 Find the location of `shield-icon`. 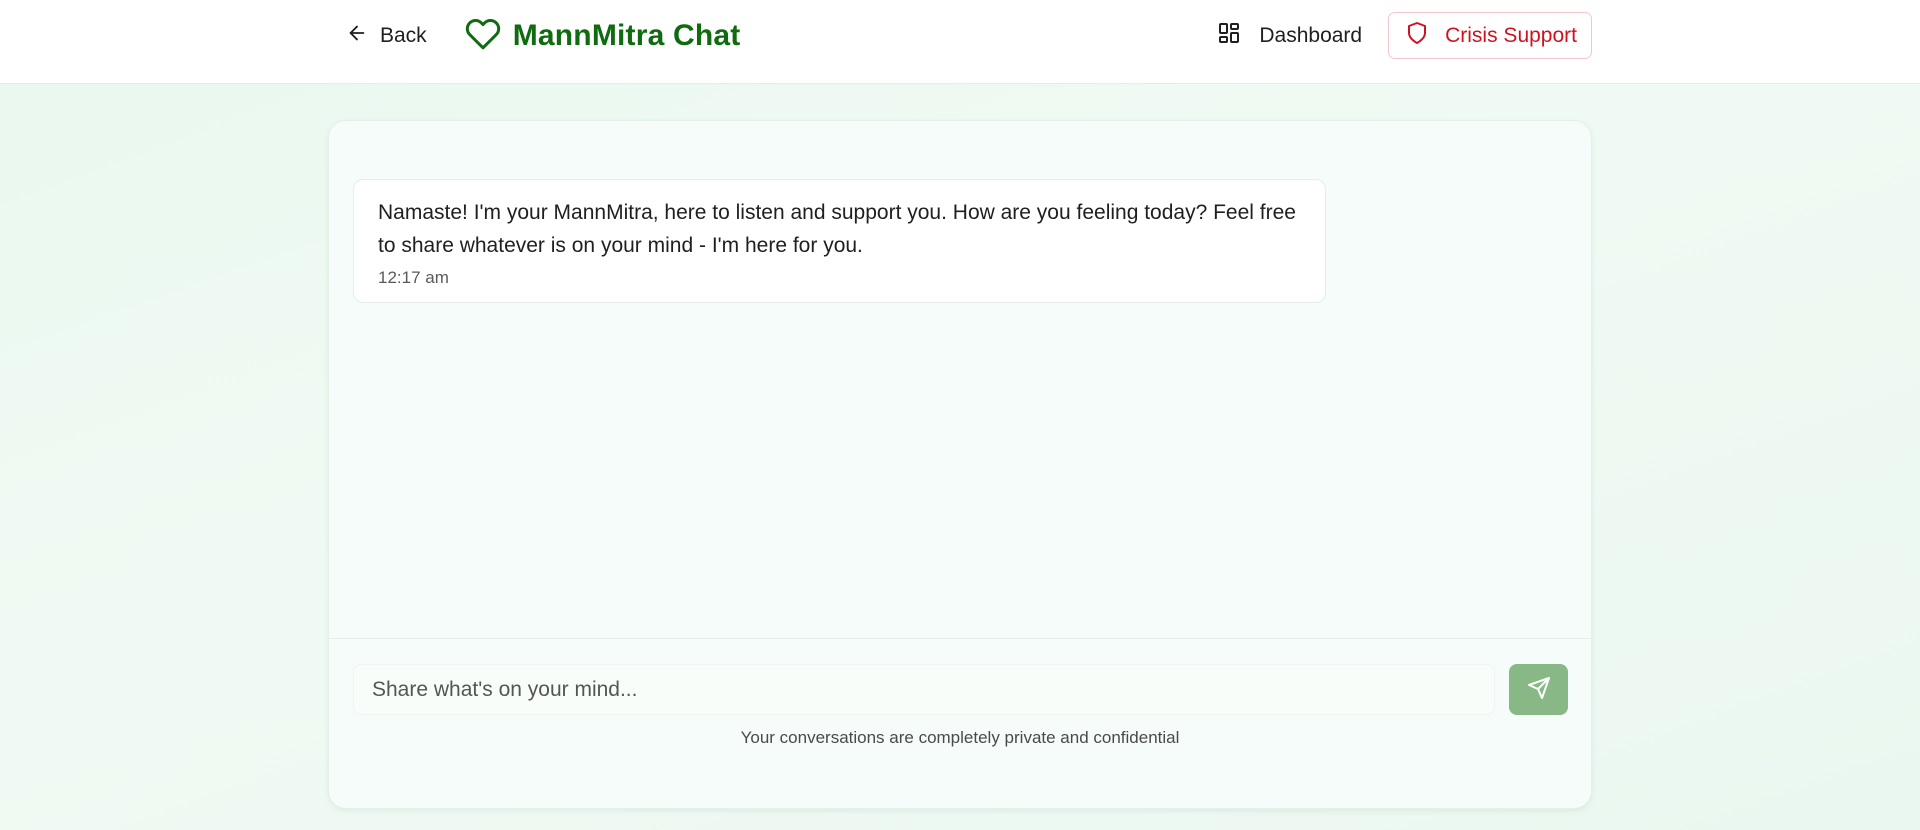

shield-icon is located at coordinates (1417, 36).